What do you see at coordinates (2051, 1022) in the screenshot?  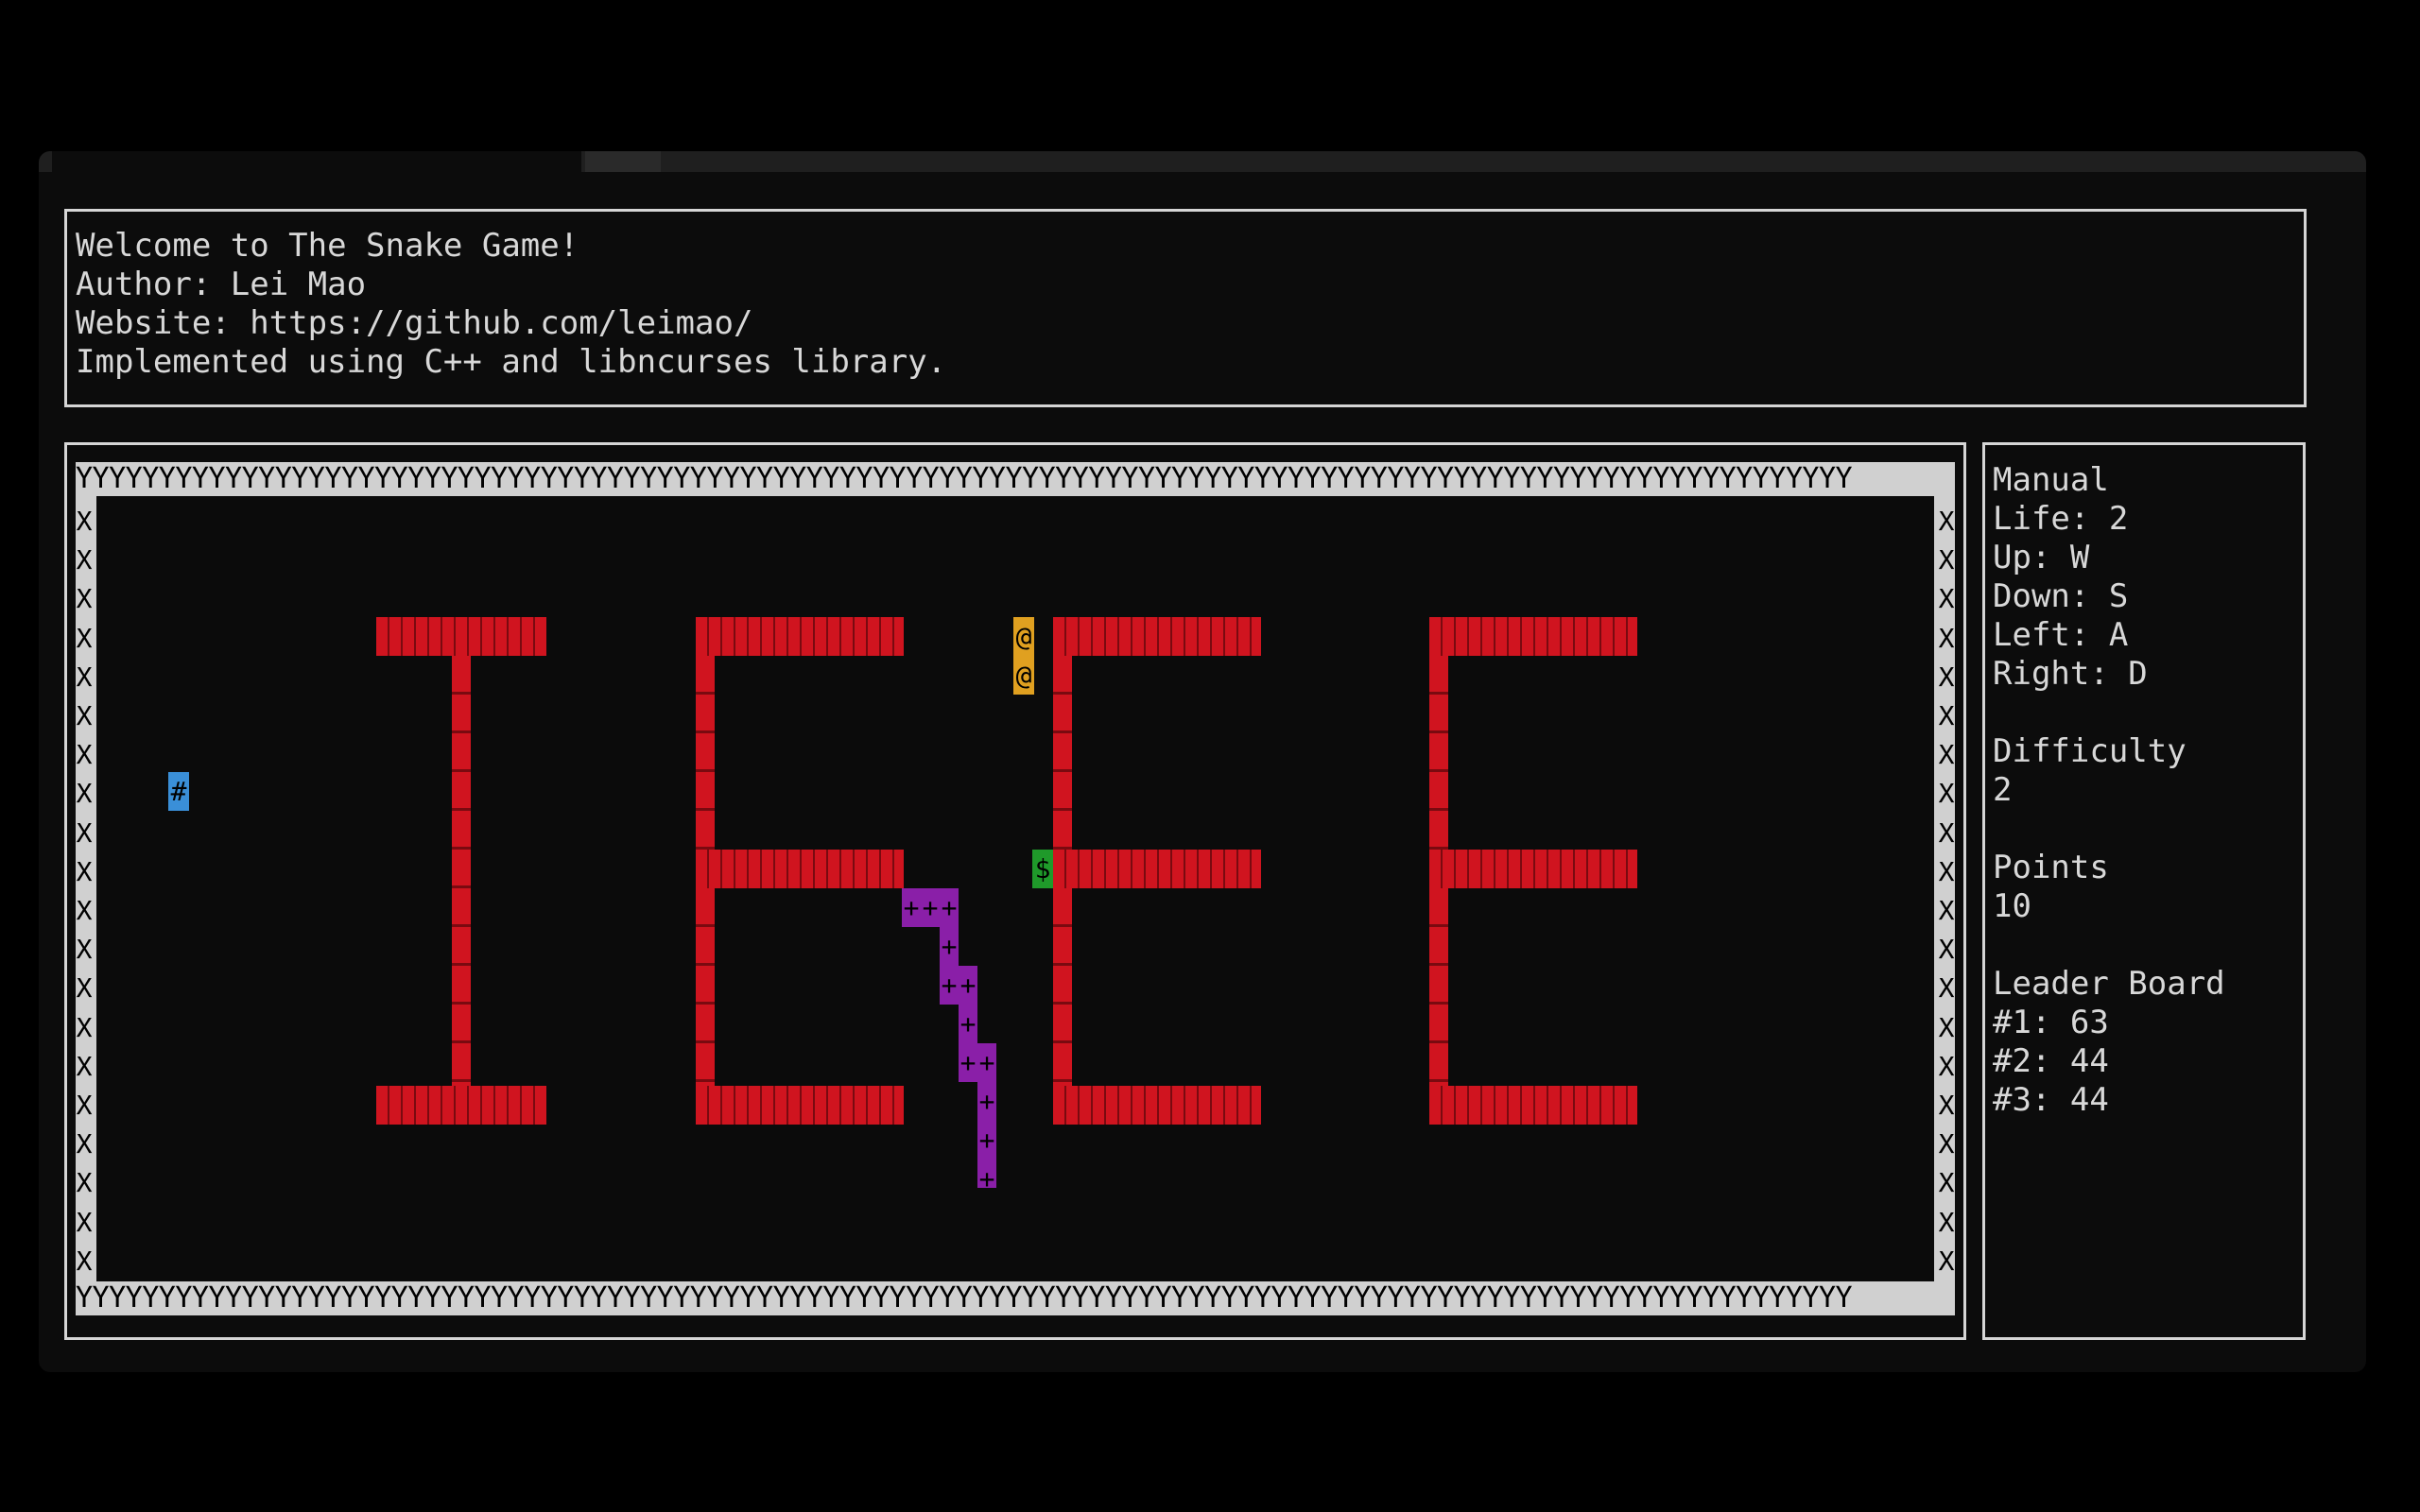 I see `leaderboard-entry: #1: 63` at bounding box center [2051, 1022].